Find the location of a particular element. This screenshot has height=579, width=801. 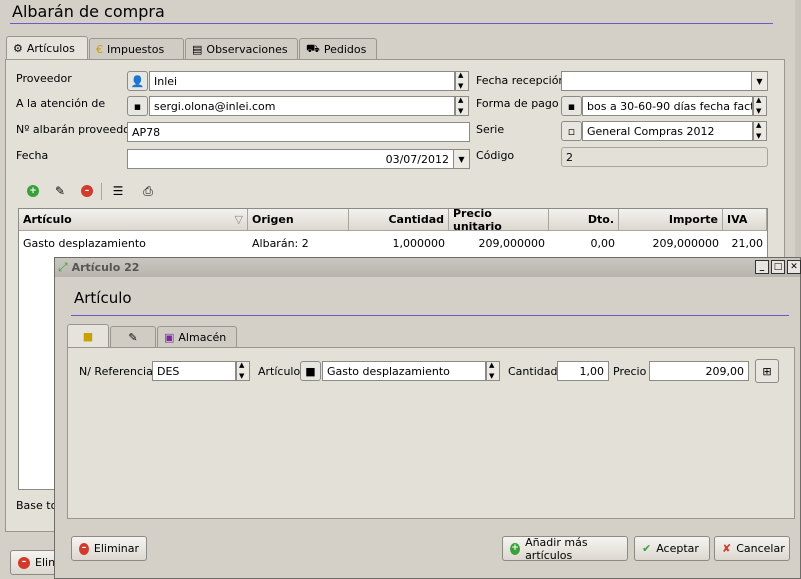

proveedor-label: Proveedor is located at coordinates (44, 78).